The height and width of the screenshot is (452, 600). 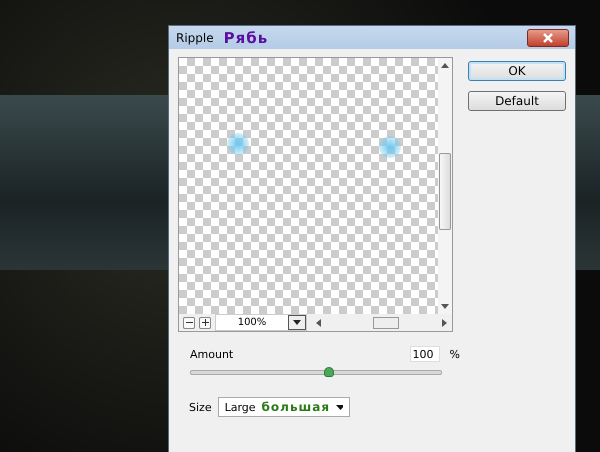 What do you see at coordinates (425, 354) in the screenshot?
I see `amount-field: 100` at bounding box center [425, 354].